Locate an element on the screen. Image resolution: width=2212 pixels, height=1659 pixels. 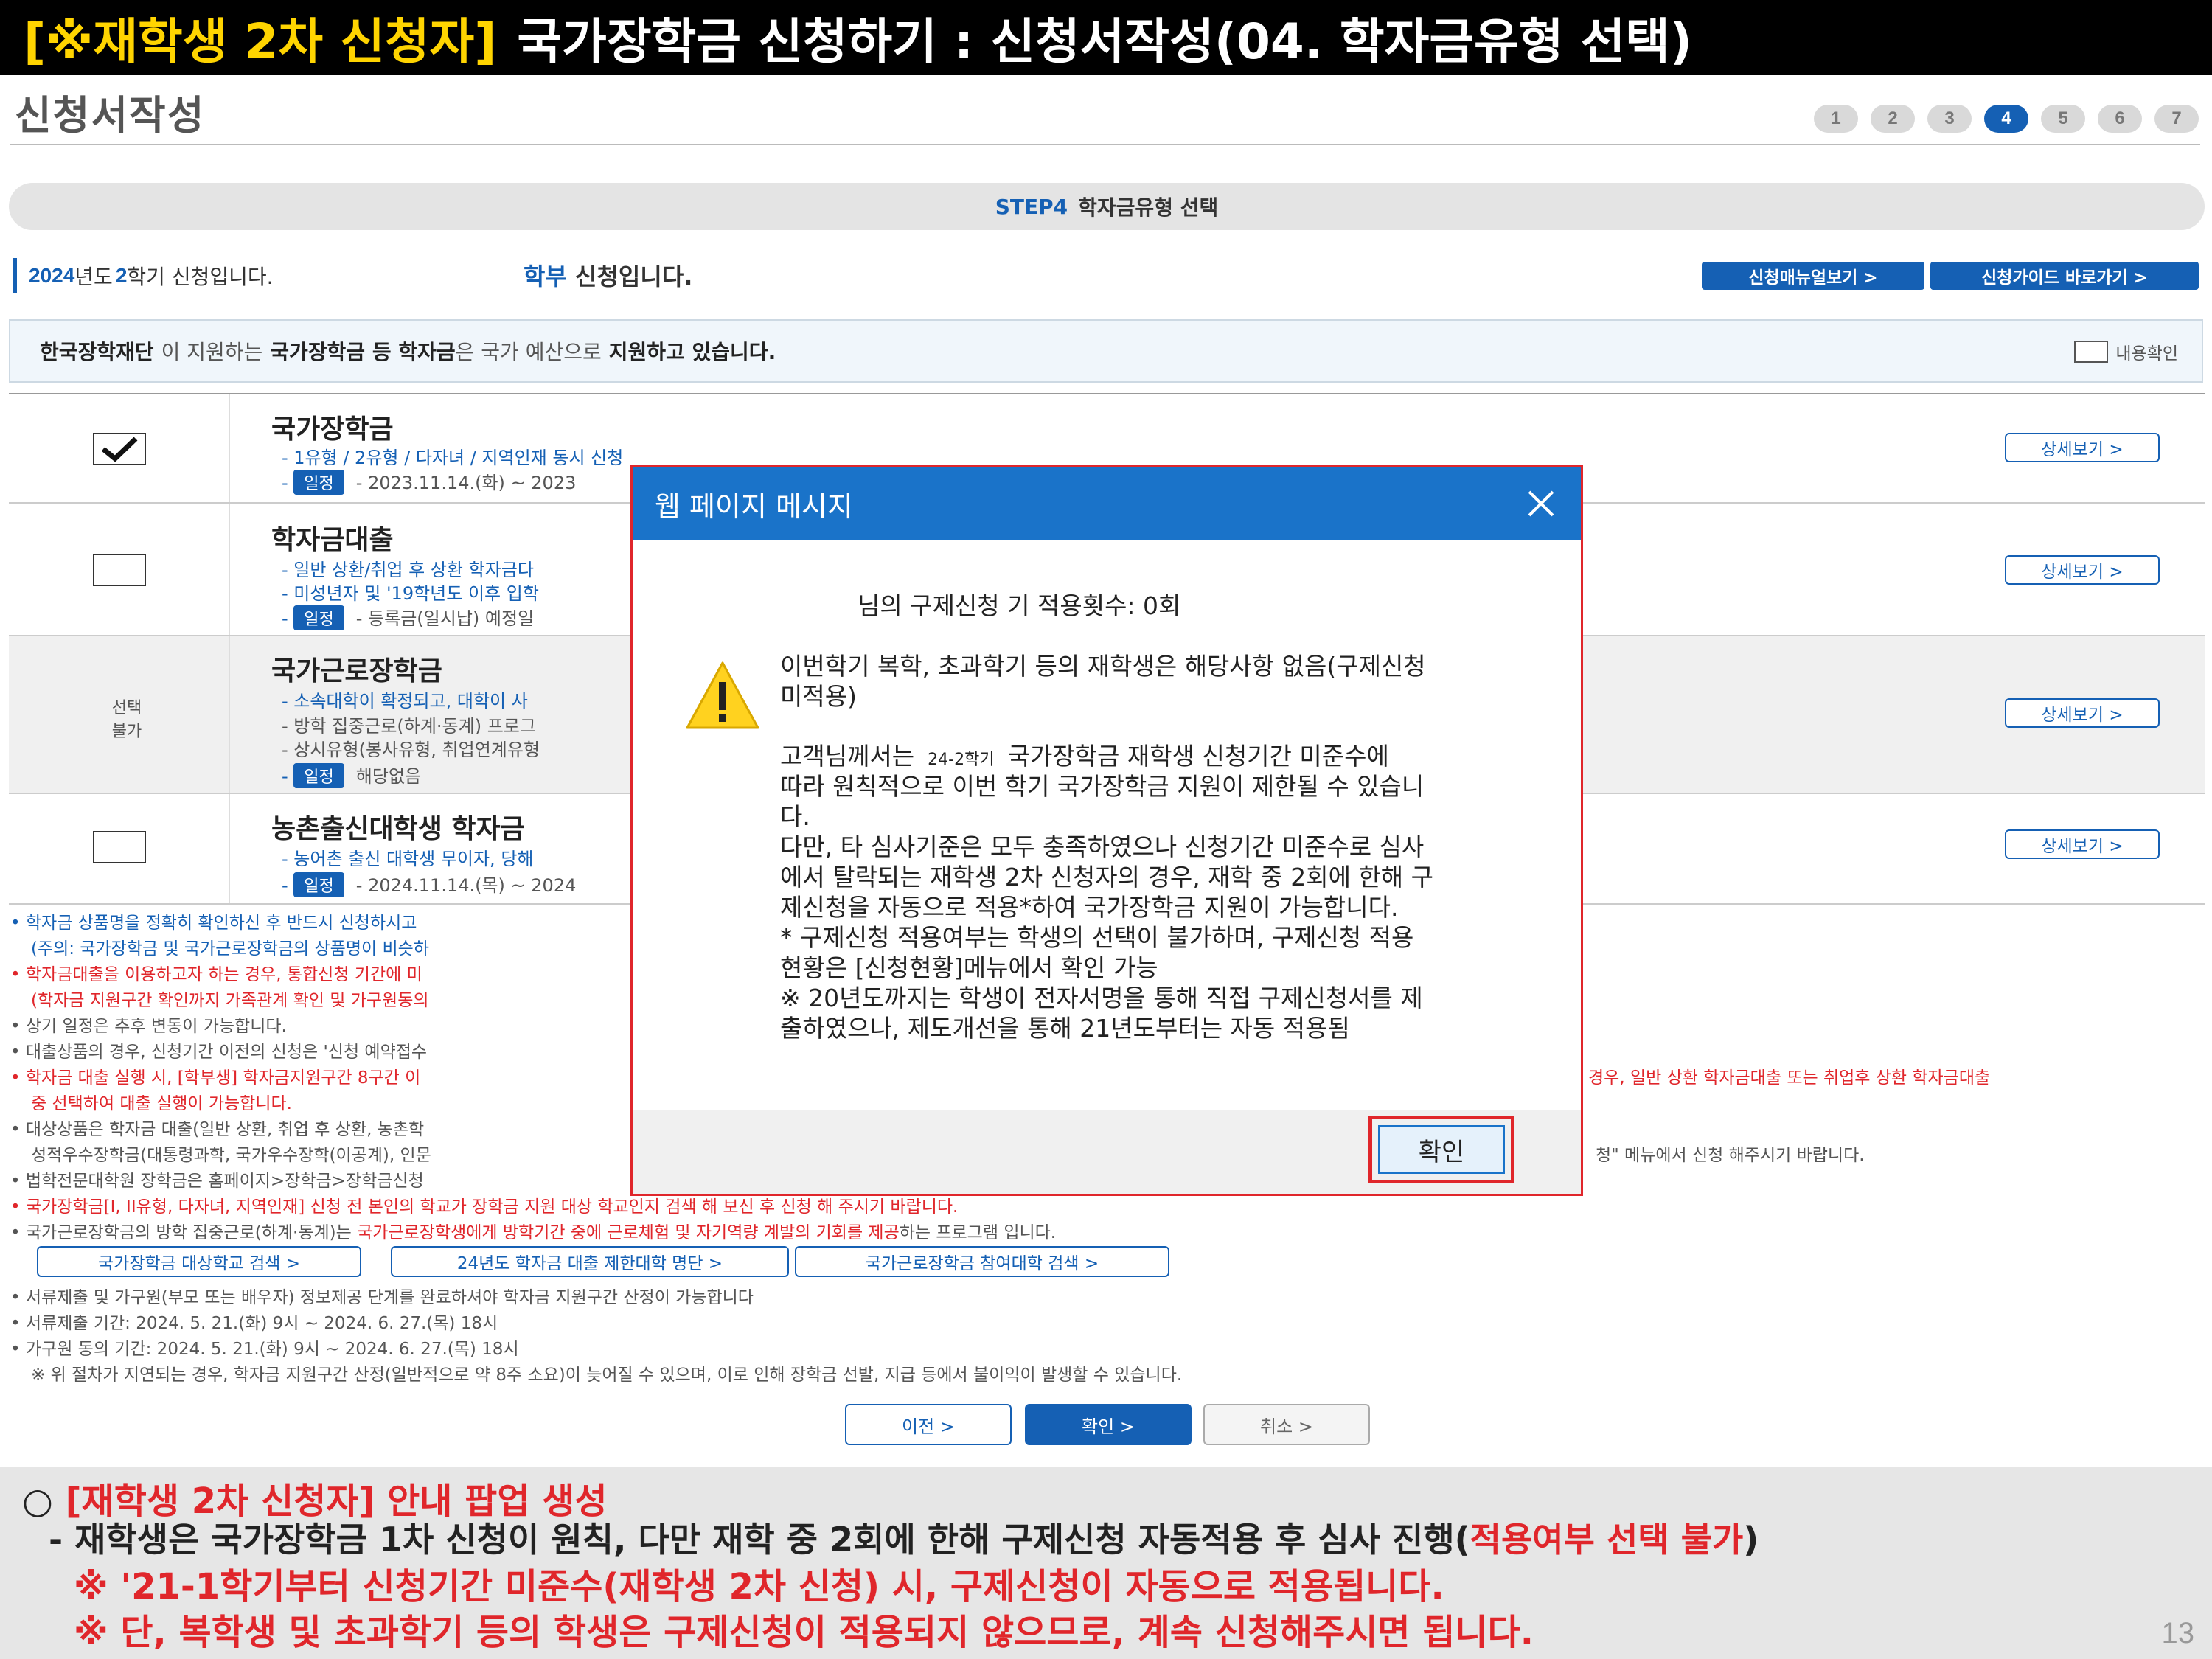
list-item-desc: - 소속대학이 확정되고, 대학이 사 is located at coordinates (405, 701).